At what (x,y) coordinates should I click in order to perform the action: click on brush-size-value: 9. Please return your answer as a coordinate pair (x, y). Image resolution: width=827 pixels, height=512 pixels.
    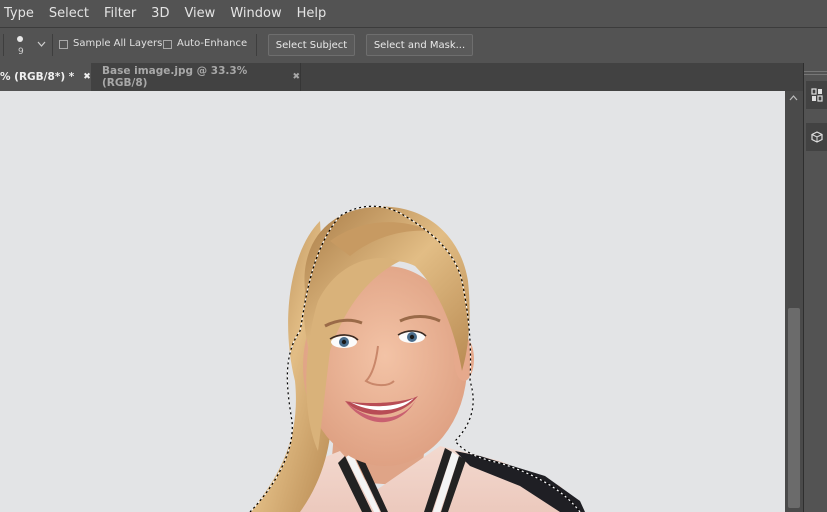
    Looking at the image, I should click on (21, 52).